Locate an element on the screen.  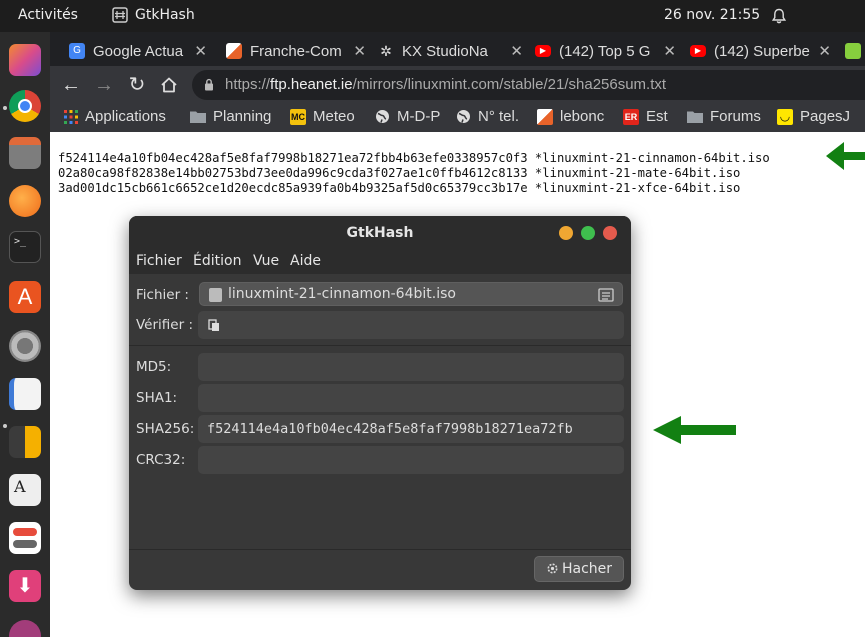
bookmark-pagesj: ◡ PagesJ is located at coordinates (813, 116).